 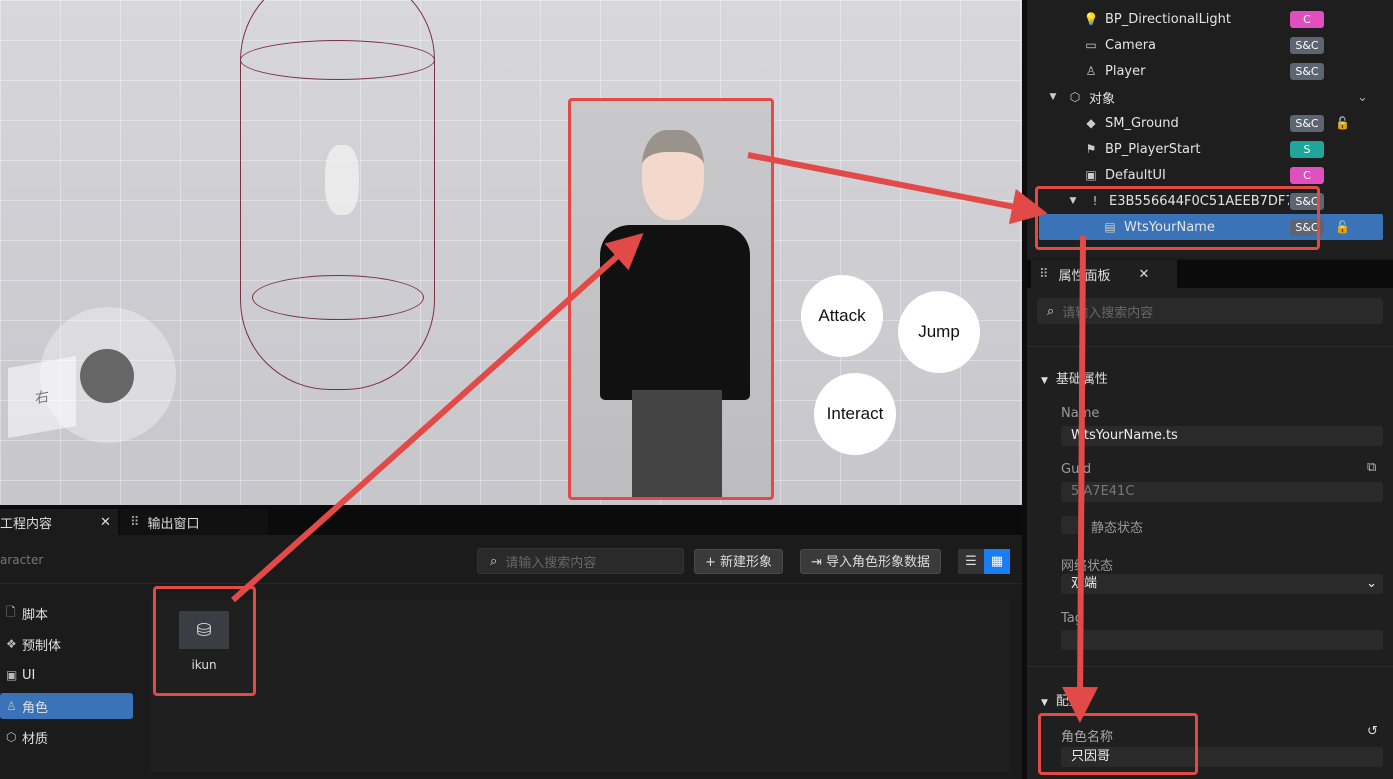 I want to click on property-search-input: ⌕ 请输入搜索内容, so click(x=1210, y=311).